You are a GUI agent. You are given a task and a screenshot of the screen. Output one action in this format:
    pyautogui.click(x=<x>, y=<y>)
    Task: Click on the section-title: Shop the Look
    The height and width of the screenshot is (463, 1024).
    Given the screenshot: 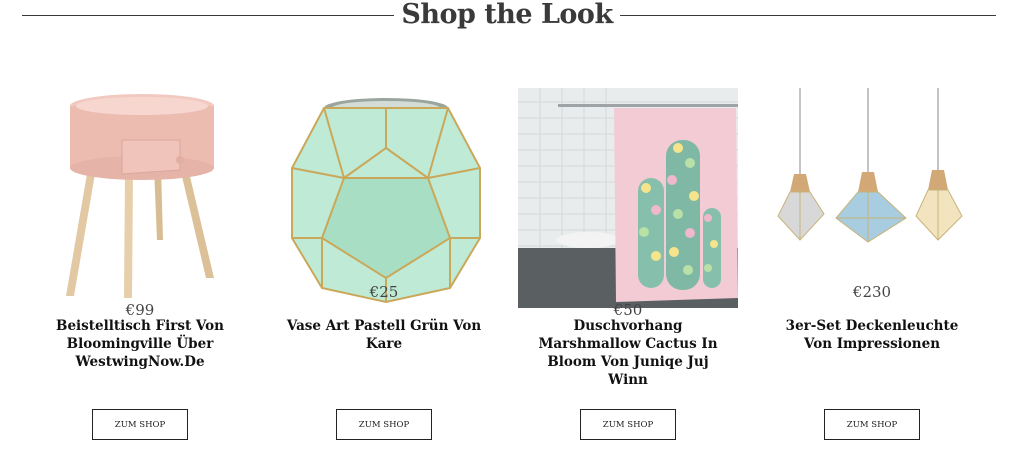 What is the action you would take?
    pyautogui.click(x=507, y=15)
    